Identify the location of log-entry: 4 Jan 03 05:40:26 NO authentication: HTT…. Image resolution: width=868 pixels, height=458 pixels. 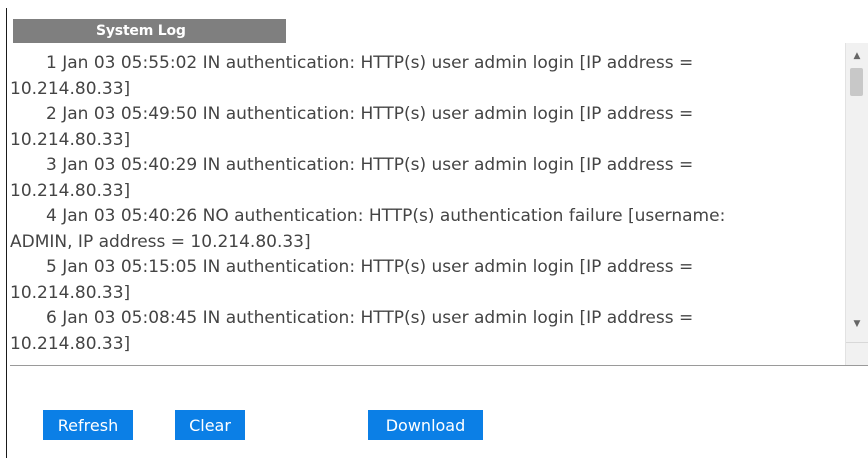
(426, 229).